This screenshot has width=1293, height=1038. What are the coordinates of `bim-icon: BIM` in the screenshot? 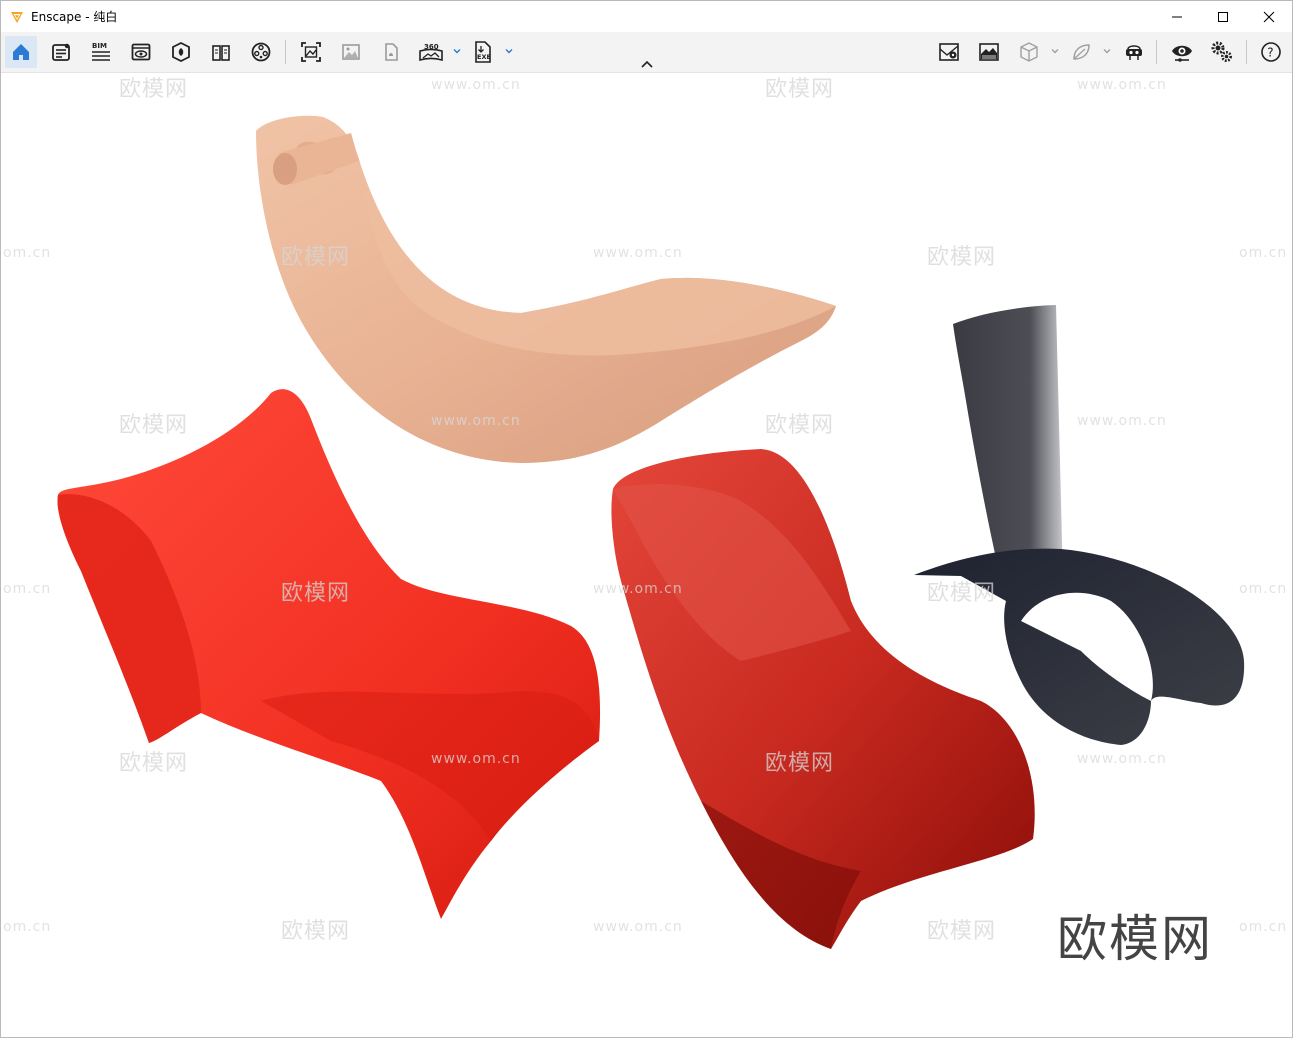 It's located at (101, 51).